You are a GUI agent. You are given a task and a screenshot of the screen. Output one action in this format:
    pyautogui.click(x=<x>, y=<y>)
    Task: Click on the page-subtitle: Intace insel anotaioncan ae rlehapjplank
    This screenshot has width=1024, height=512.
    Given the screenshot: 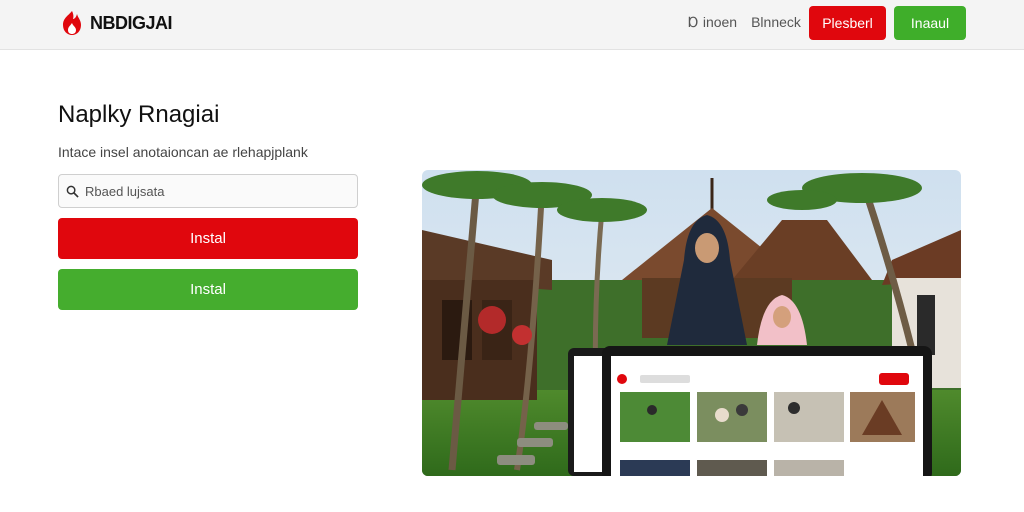 What is the action you would take?
    pyautogui.click(x=183, y=152)
    